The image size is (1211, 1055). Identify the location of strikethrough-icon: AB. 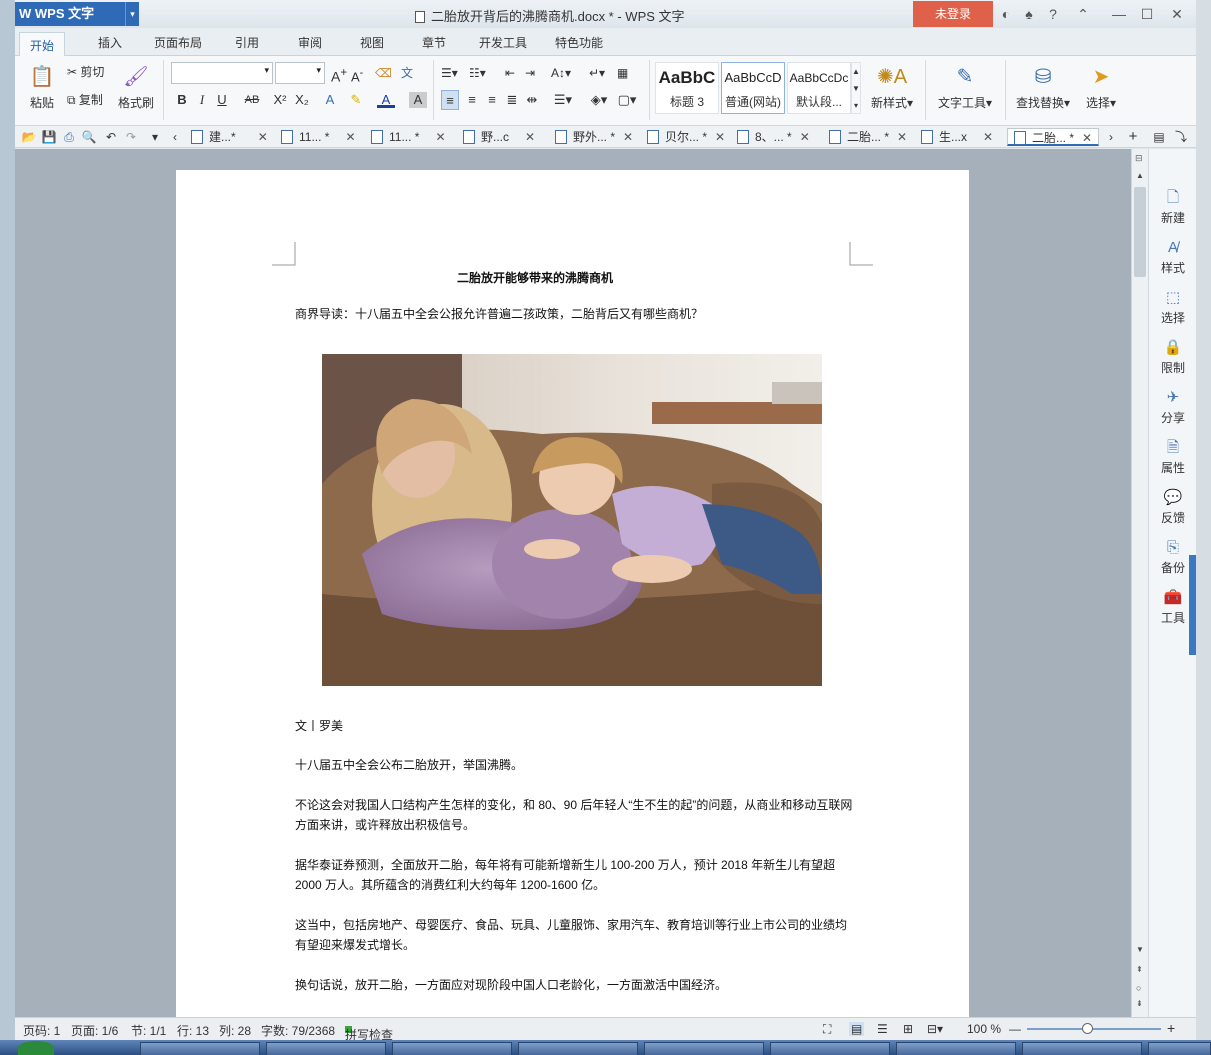
(252, 100).